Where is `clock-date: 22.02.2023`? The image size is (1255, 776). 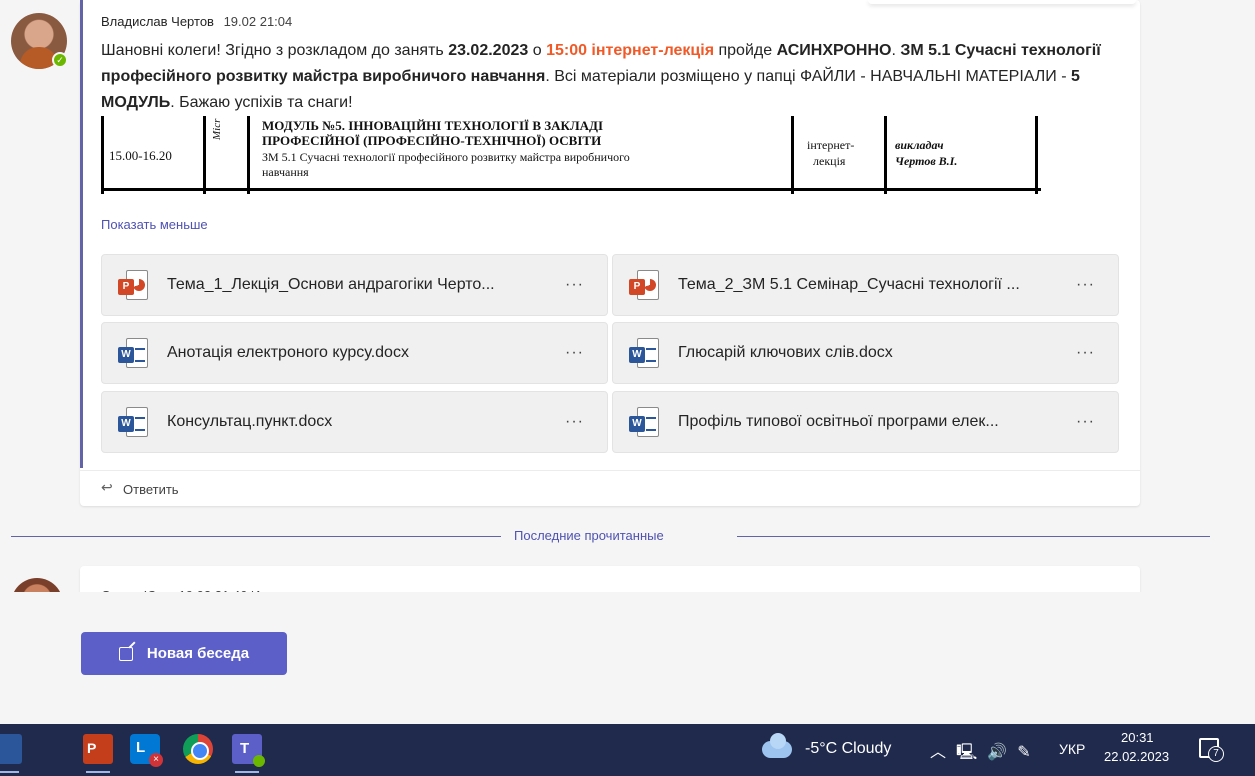 clock-date: 22.02.2023 is located at coordinates (1136, 756).